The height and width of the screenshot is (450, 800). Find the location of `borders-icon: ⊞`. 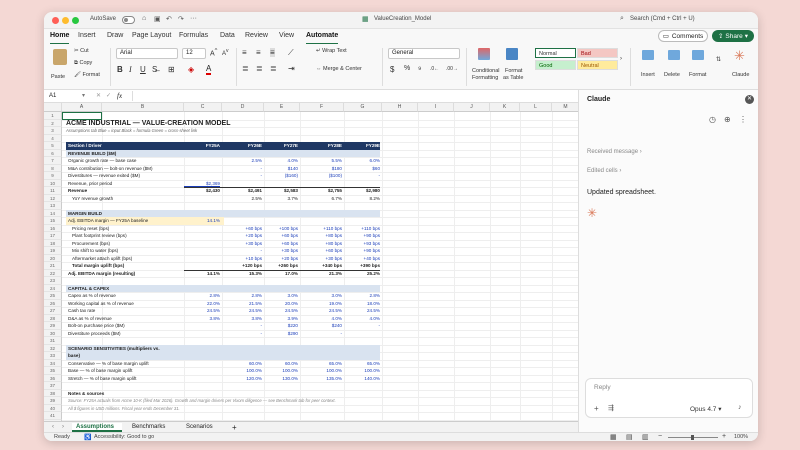

borders-icon: ⊞ is located at coordinates (171, 69).